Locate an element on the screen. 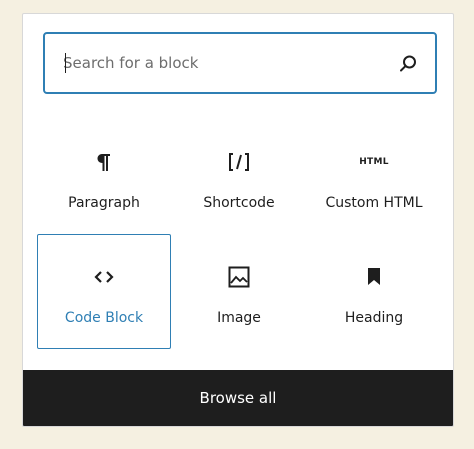 The image size is (474, 449). block-shortcode: Shortcode is located at coordinates (239, 176).